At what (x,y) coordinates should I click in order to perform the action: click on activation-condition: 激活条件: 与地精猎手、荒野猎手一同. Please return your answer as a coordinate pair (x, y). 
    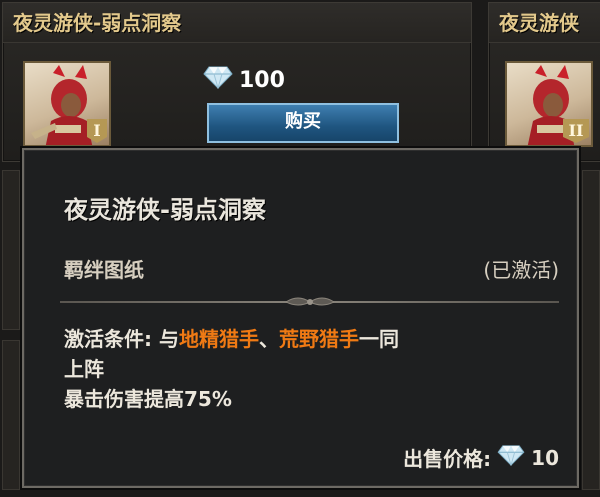
    Looking at the image, I should click on (314, 339).